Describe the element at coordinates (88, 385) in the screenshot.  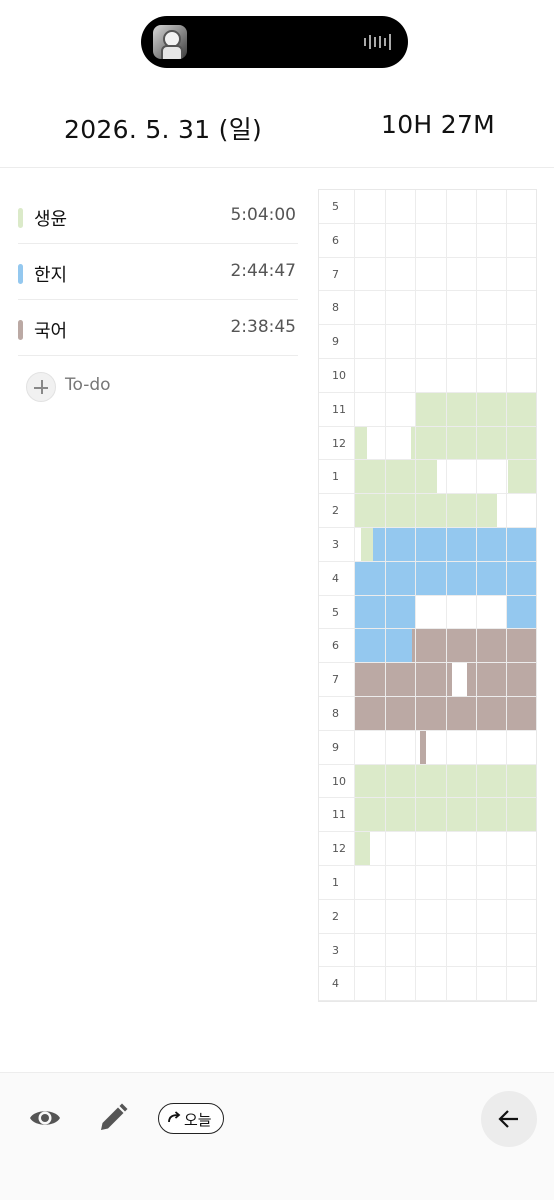
I see `todo-label: To-do` at that location.